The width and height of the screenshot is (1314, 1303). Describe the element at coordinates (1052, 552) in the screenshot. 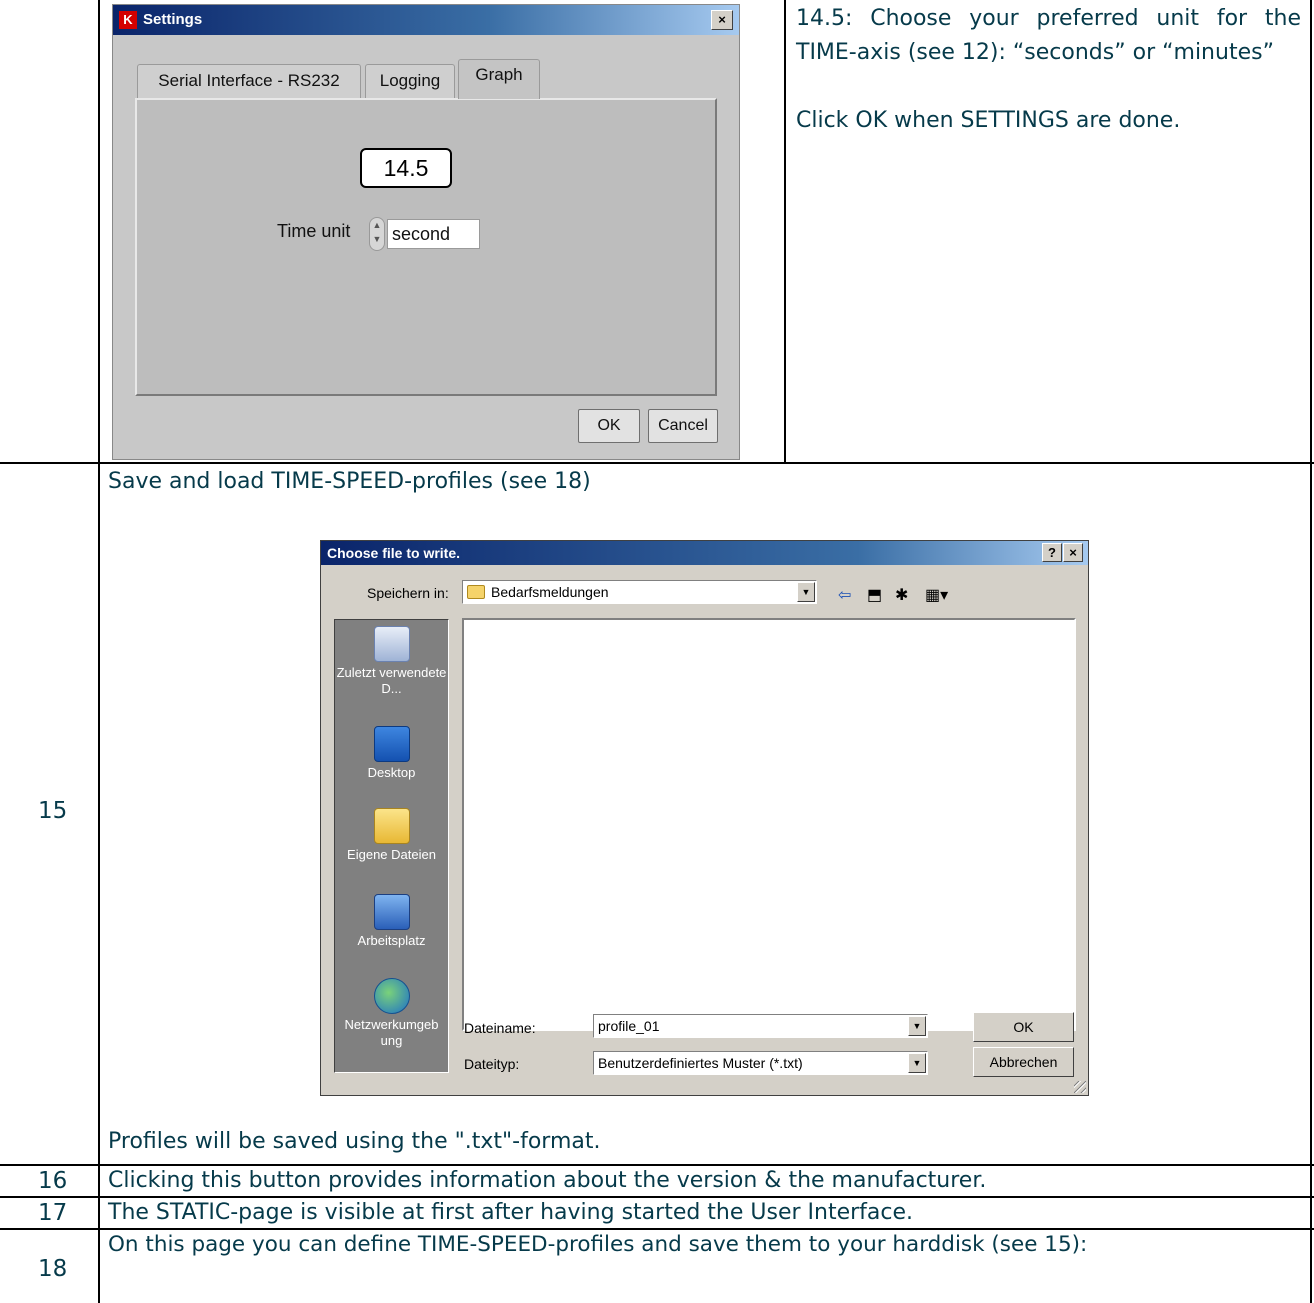

I see `help-button: ?` at that location.